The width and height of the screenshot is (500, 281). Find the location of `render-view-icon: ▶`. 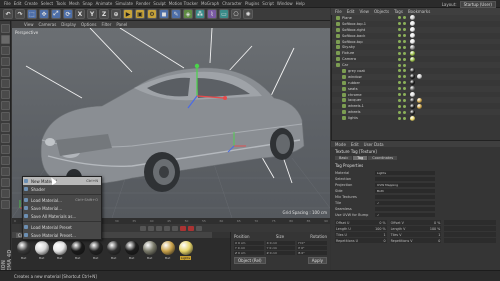

render-view-icon: ▶ is located at coordinates (128, 14).